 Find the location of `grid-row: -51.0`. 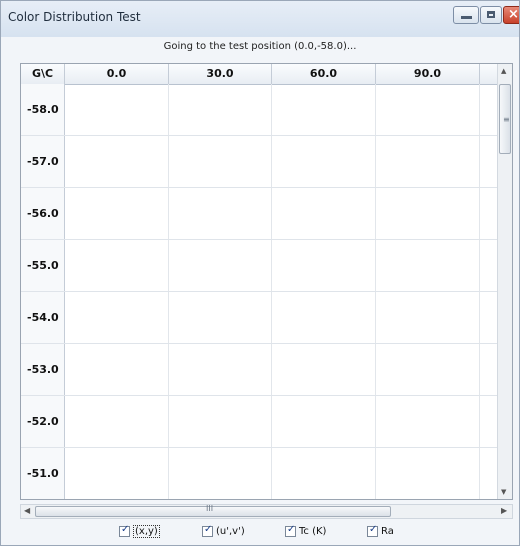

grid-row: -51.0 is located at coordinates (259, 473).